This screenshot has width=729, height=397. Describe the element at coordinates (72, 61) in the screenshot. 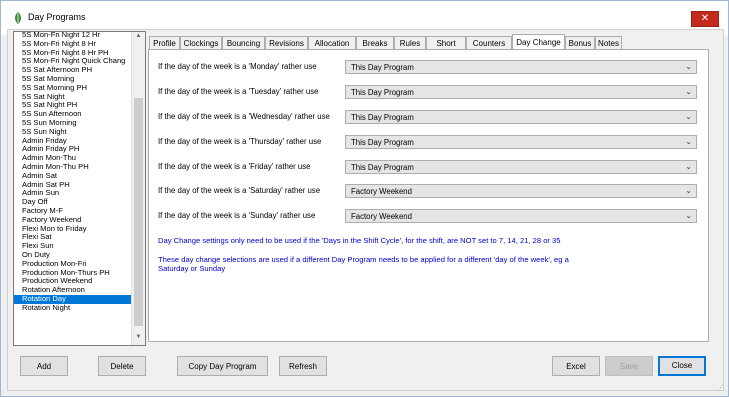

I see `list-item: 5S Mon-Fri Night Quick Chang` at that location.